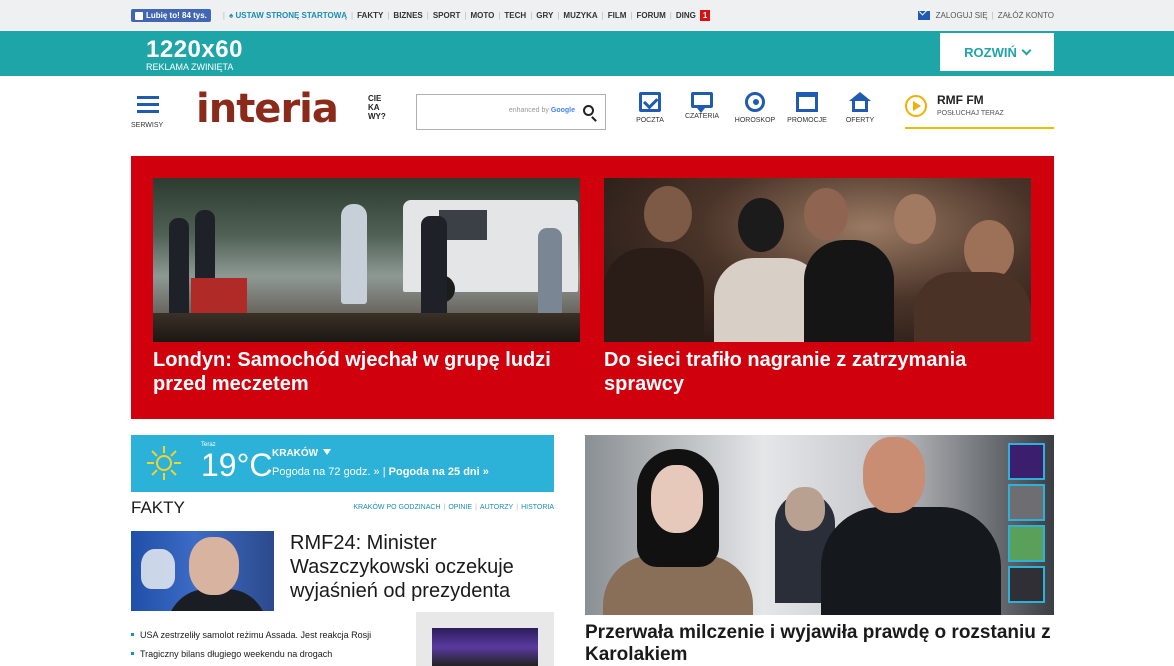 The width and height of the screenshot is (1174, 666). I want to click on site-logo: interia CIE KA WY?, so click(298, 109).